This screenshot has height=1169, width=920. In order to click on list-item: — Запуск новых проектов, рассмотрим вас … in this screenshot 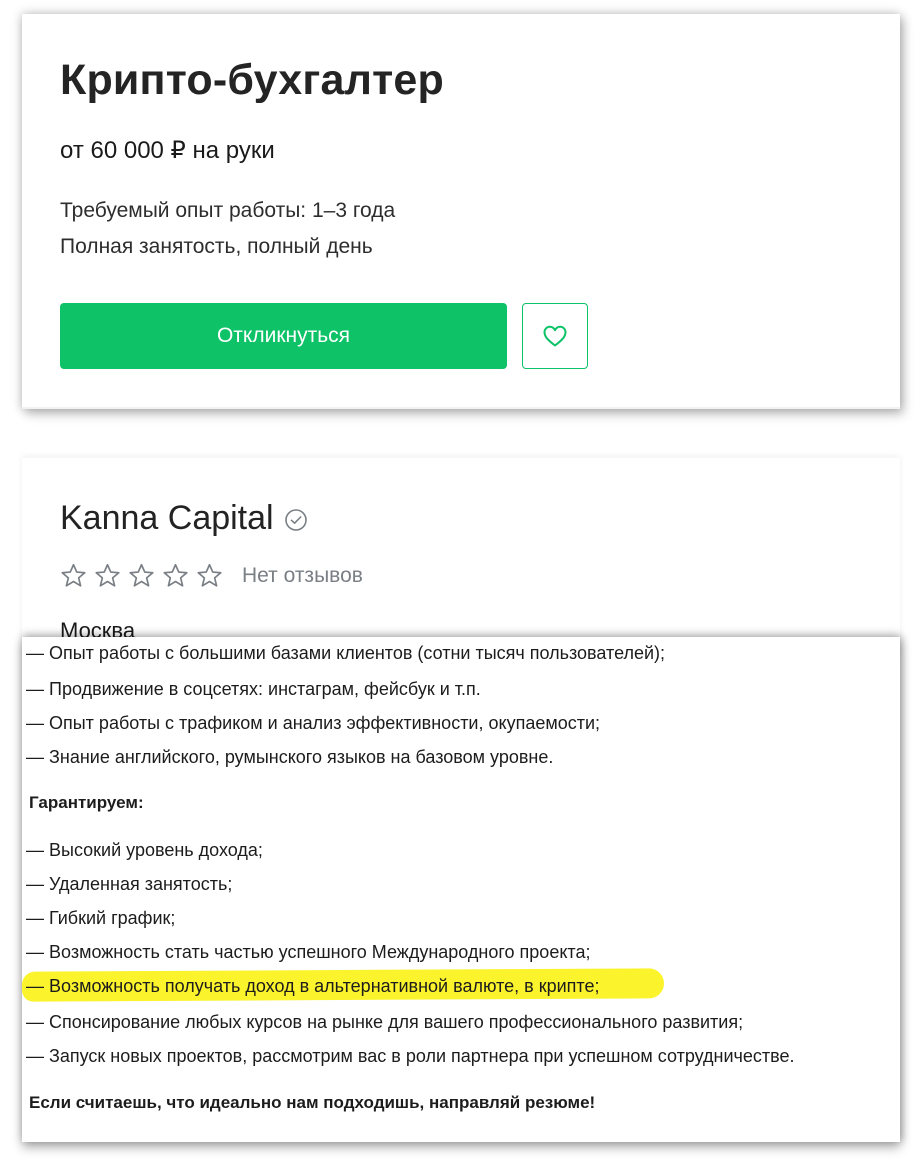, I will do `click(410, 1056)`.